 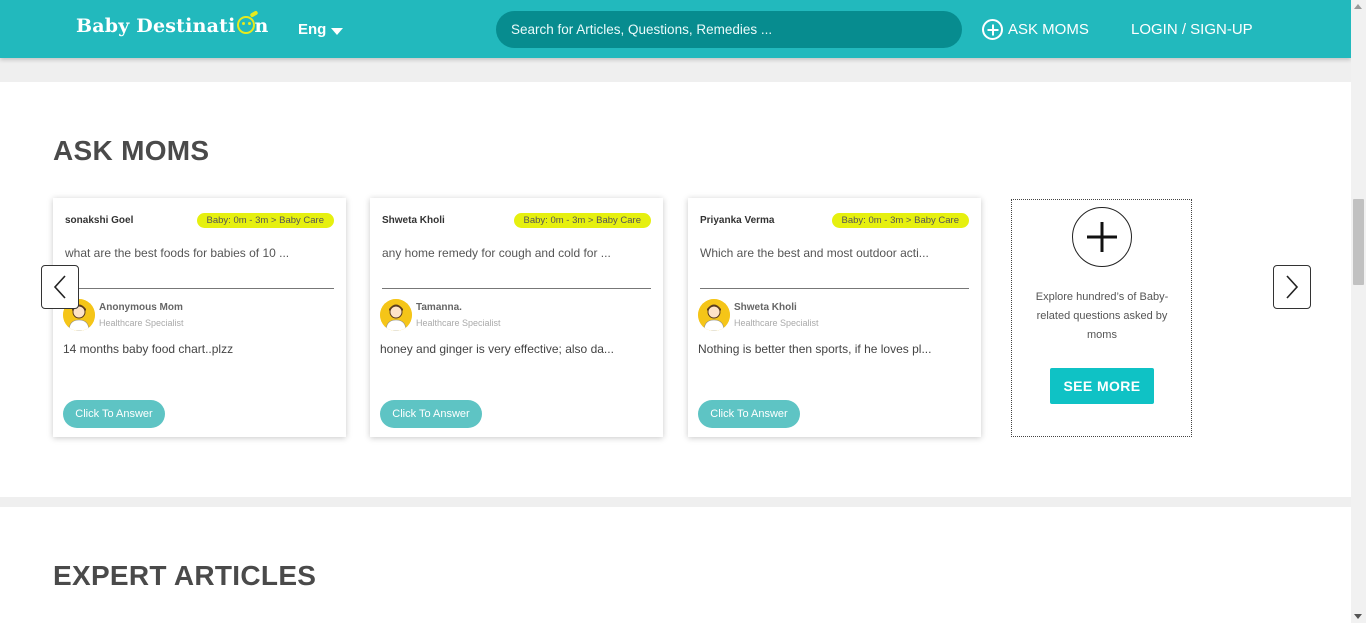 What do you see at coordinates (99, 220) in the screenshot?
I see `question-author: sonakshi Goel` at bounding box center [99, 220].